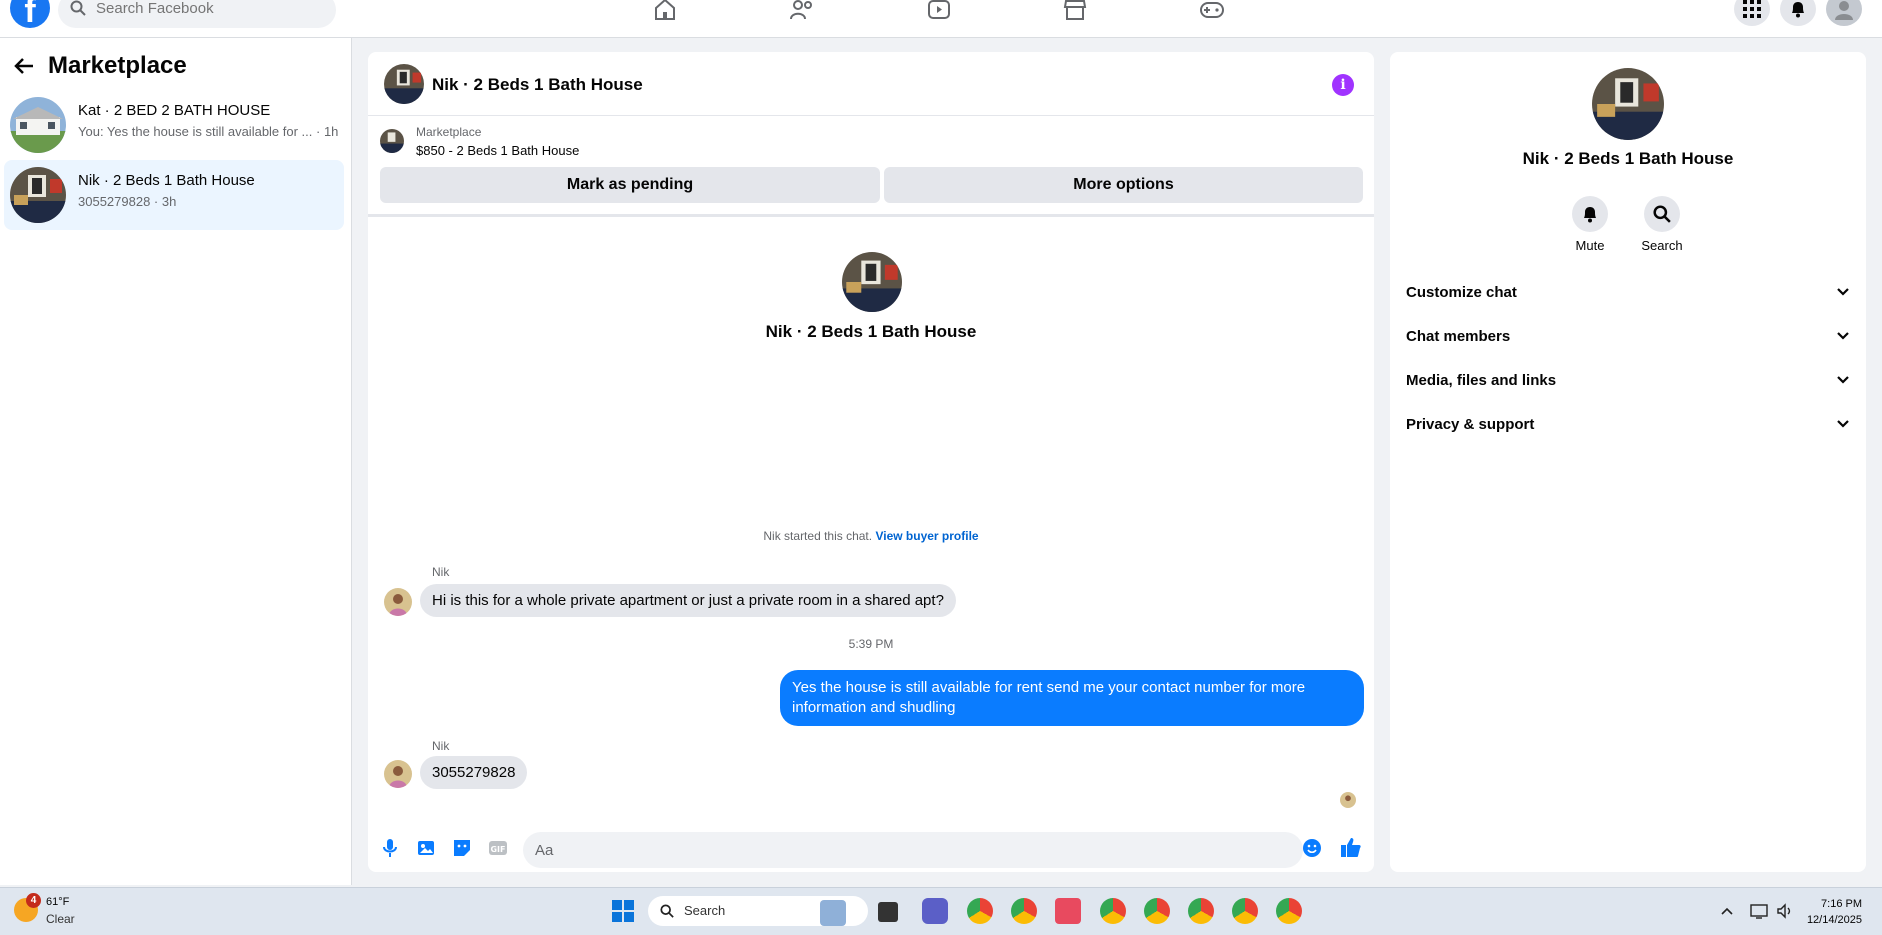 Image resolution: width=1882 pixels, height=935 pixels. I want to click on weather-badge: 4, so click(33, 900).